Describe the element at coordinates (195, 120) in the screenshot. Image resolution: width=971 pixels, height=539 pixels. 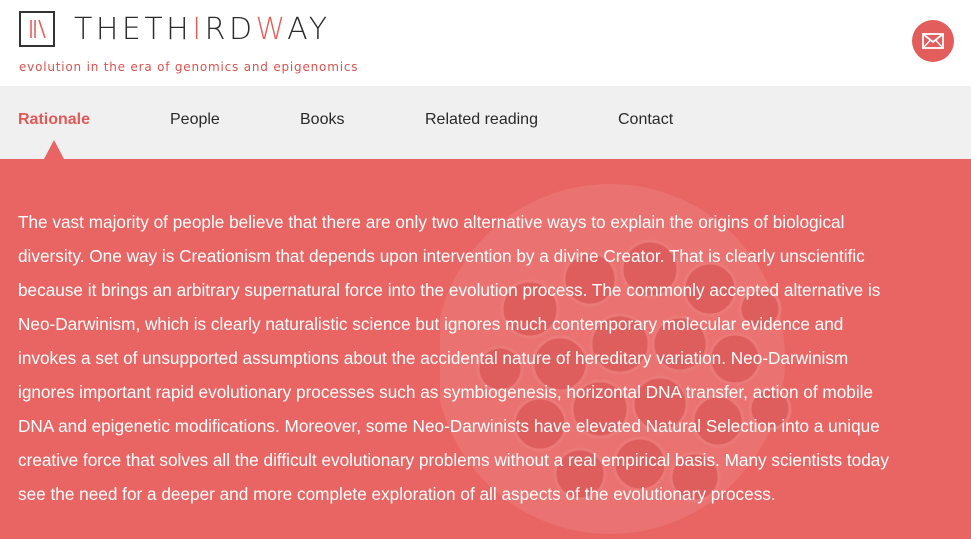
I see `nav-item-people: People` at that location.